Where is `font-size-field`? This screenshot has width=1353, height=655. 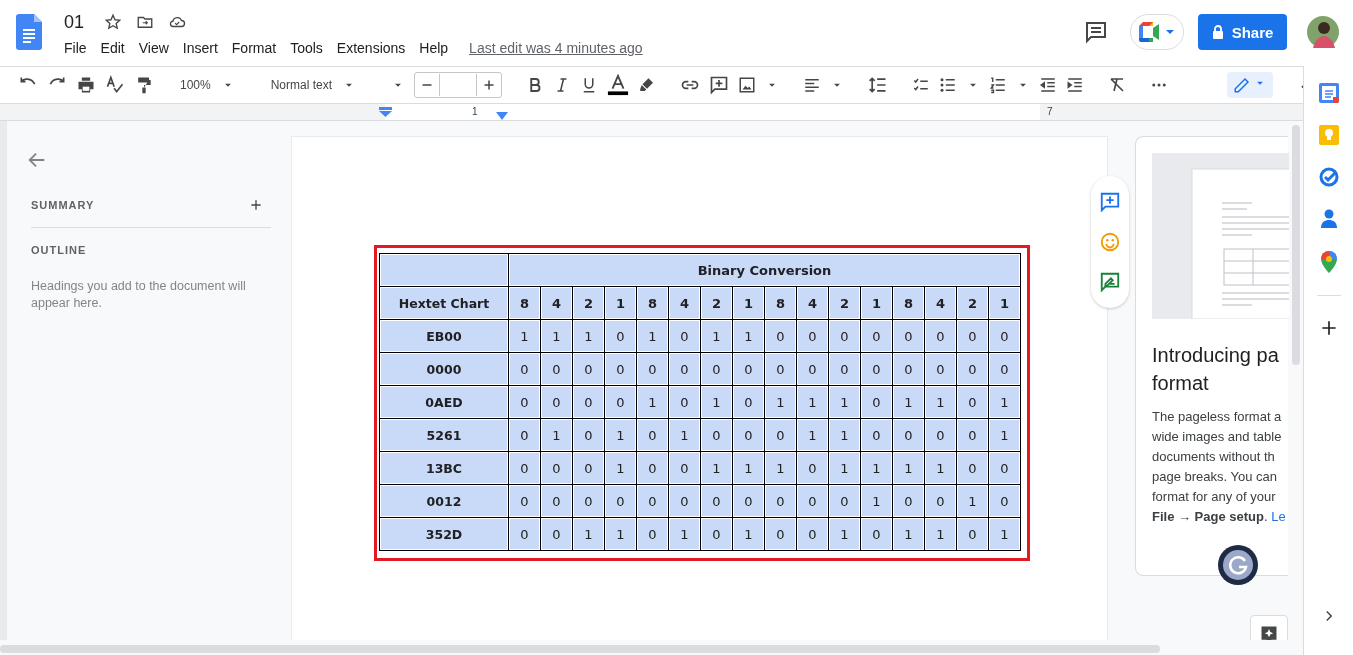
font-size-field is located at coordinates (458, 85).